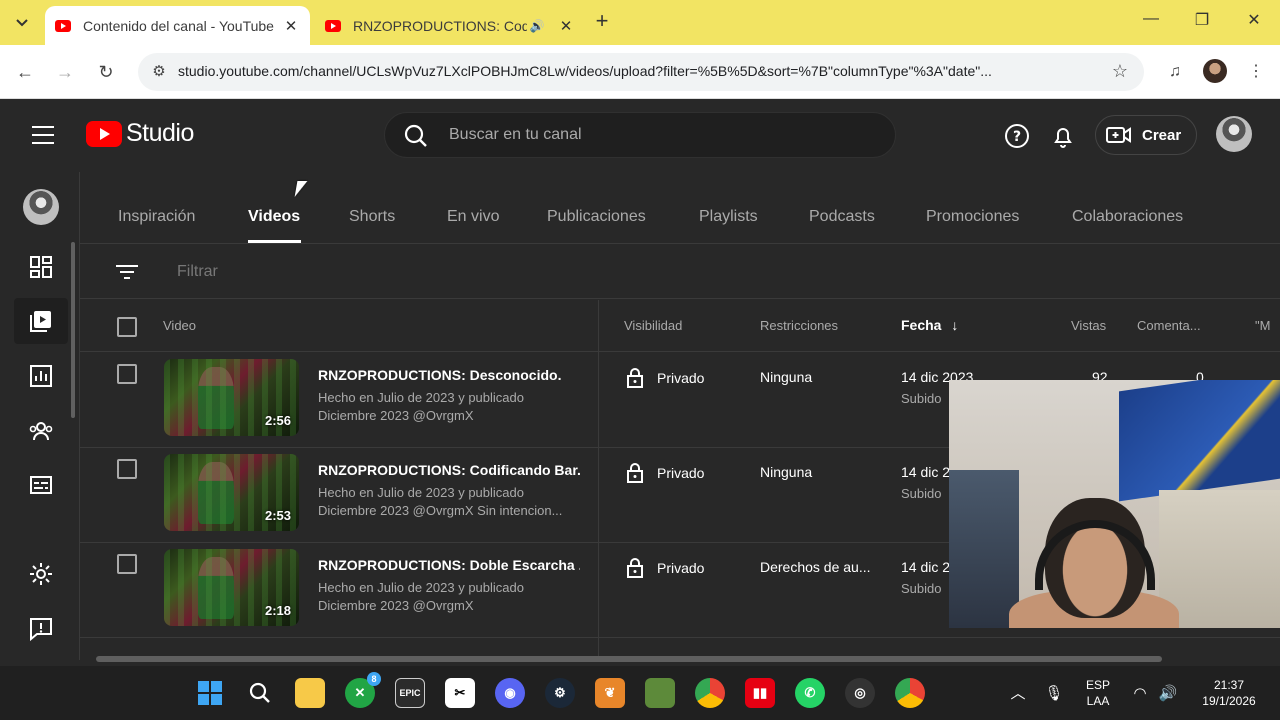 The image size is (1280, 720). I want to click on chrome-icon, so click(710, 693).